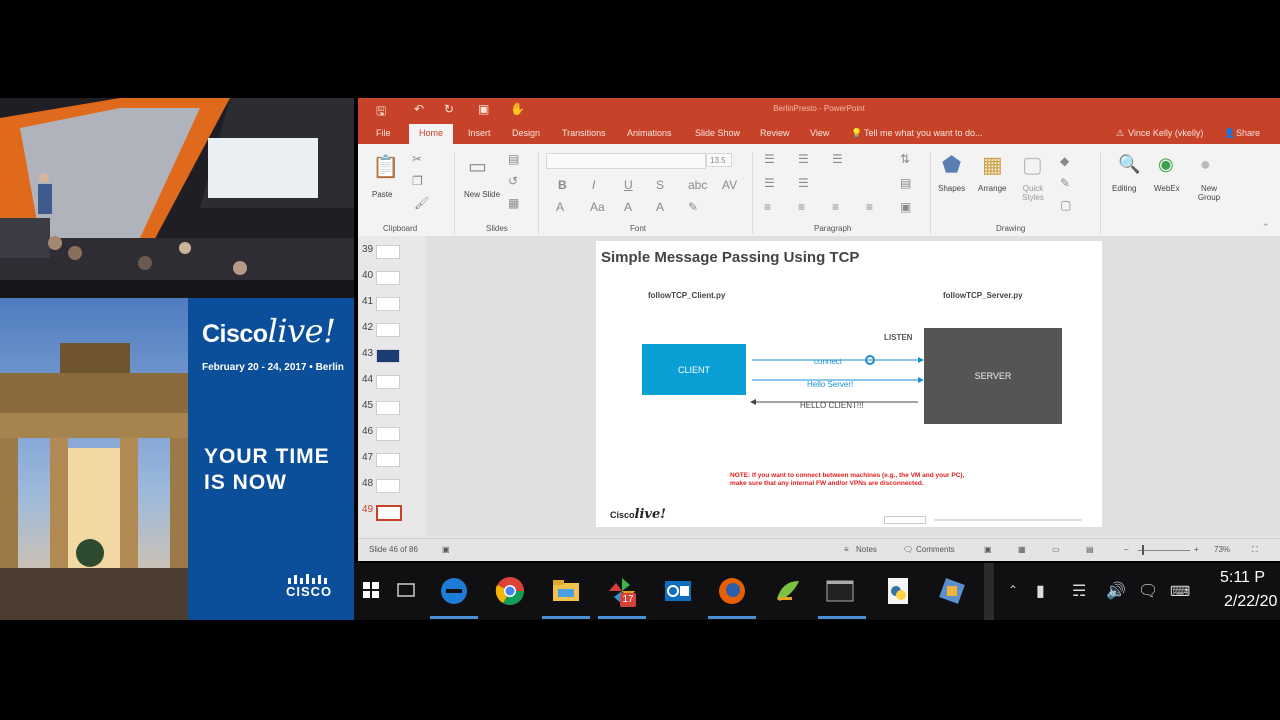  What do you see at coordinates (513, 159) in the screenshot?
I see `layout-icon: ▤` at bounding box center [513, 159].